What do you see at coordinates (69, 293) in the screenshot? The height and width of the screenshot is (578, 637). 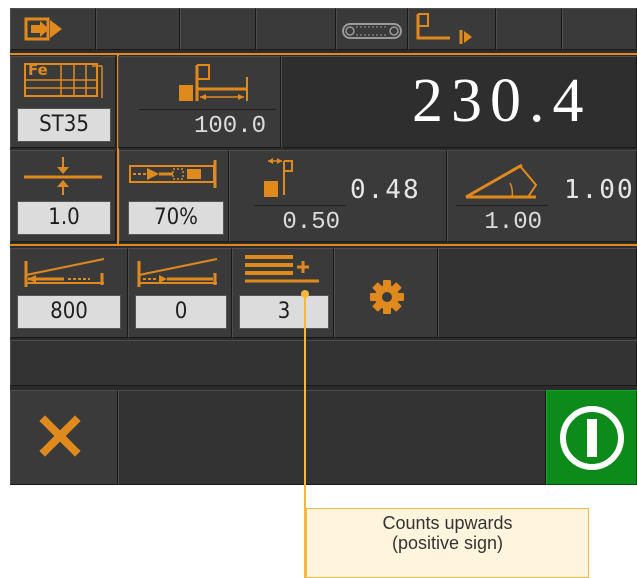 I see `retract-distance-button: 800` at bounding box center [69, 293].